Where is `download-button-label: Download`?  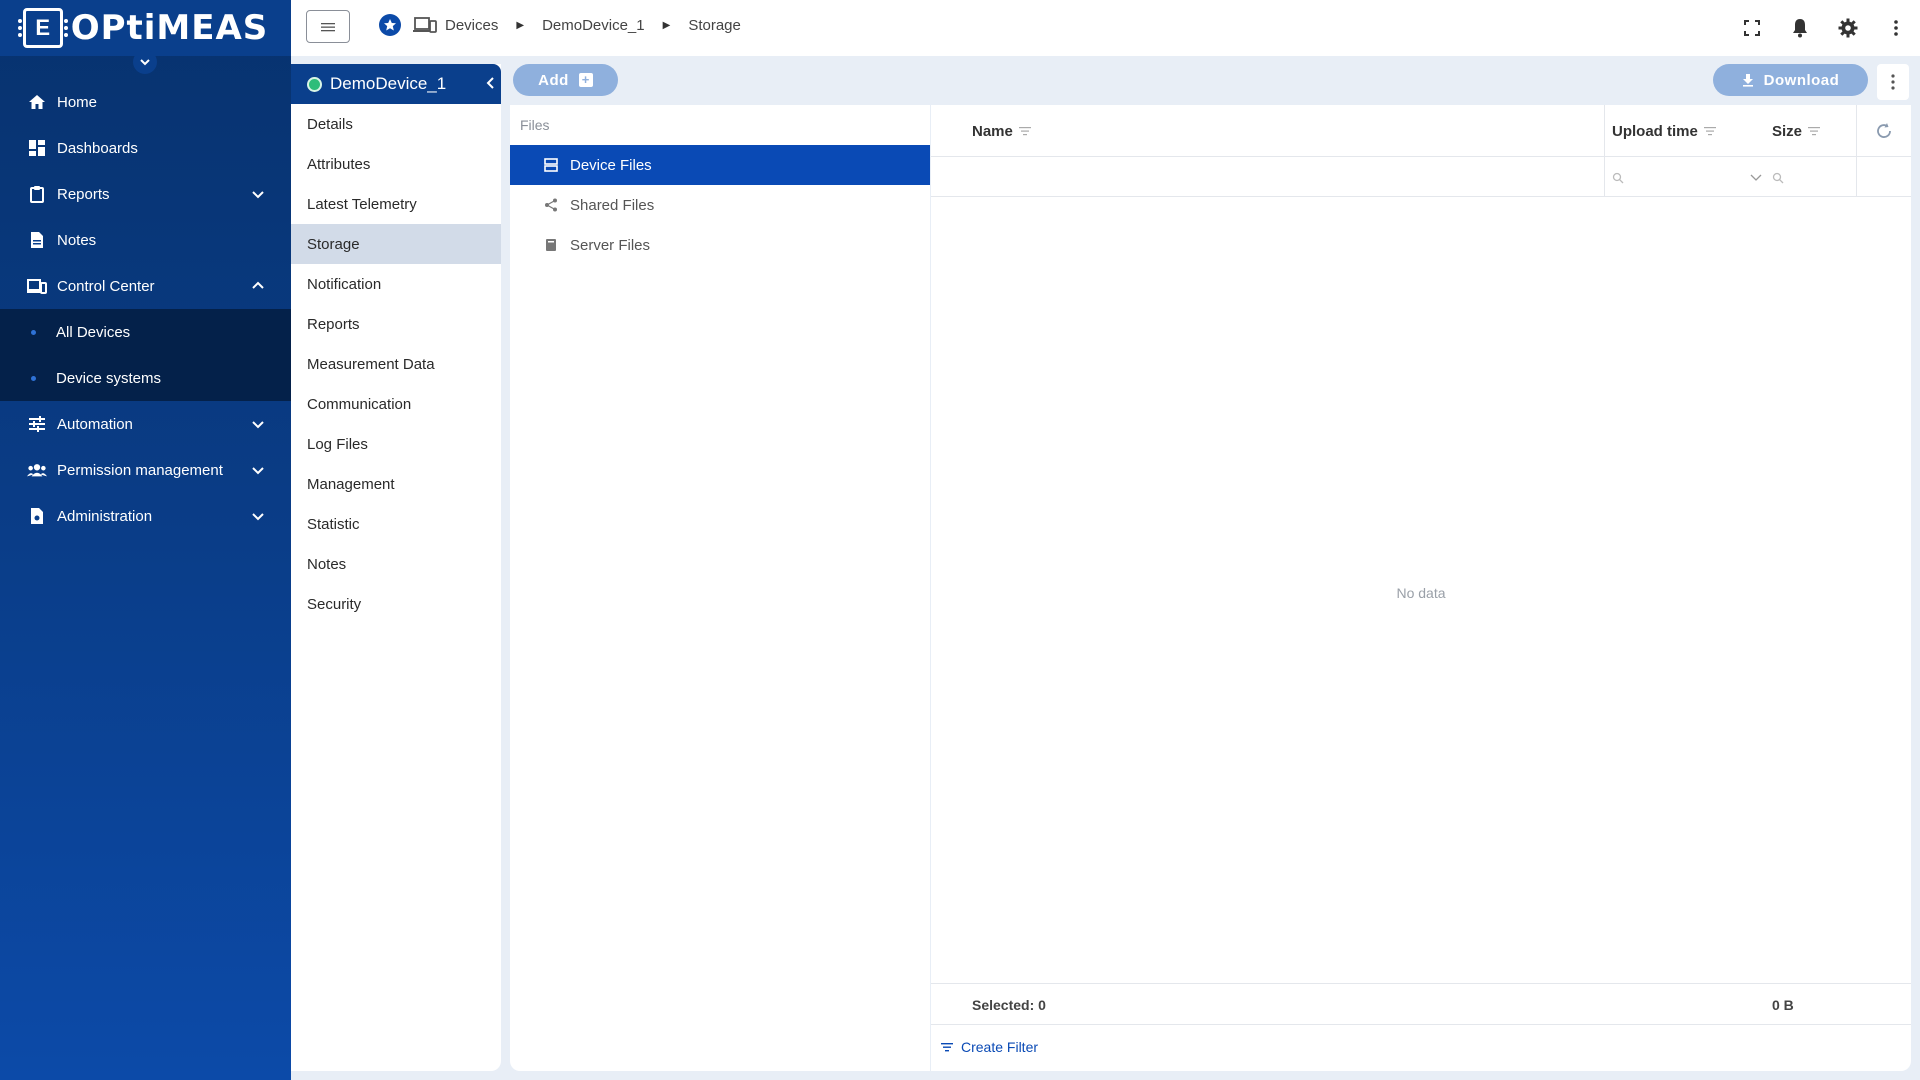 download-button-label: Download is located at coordinates (1801, 80).